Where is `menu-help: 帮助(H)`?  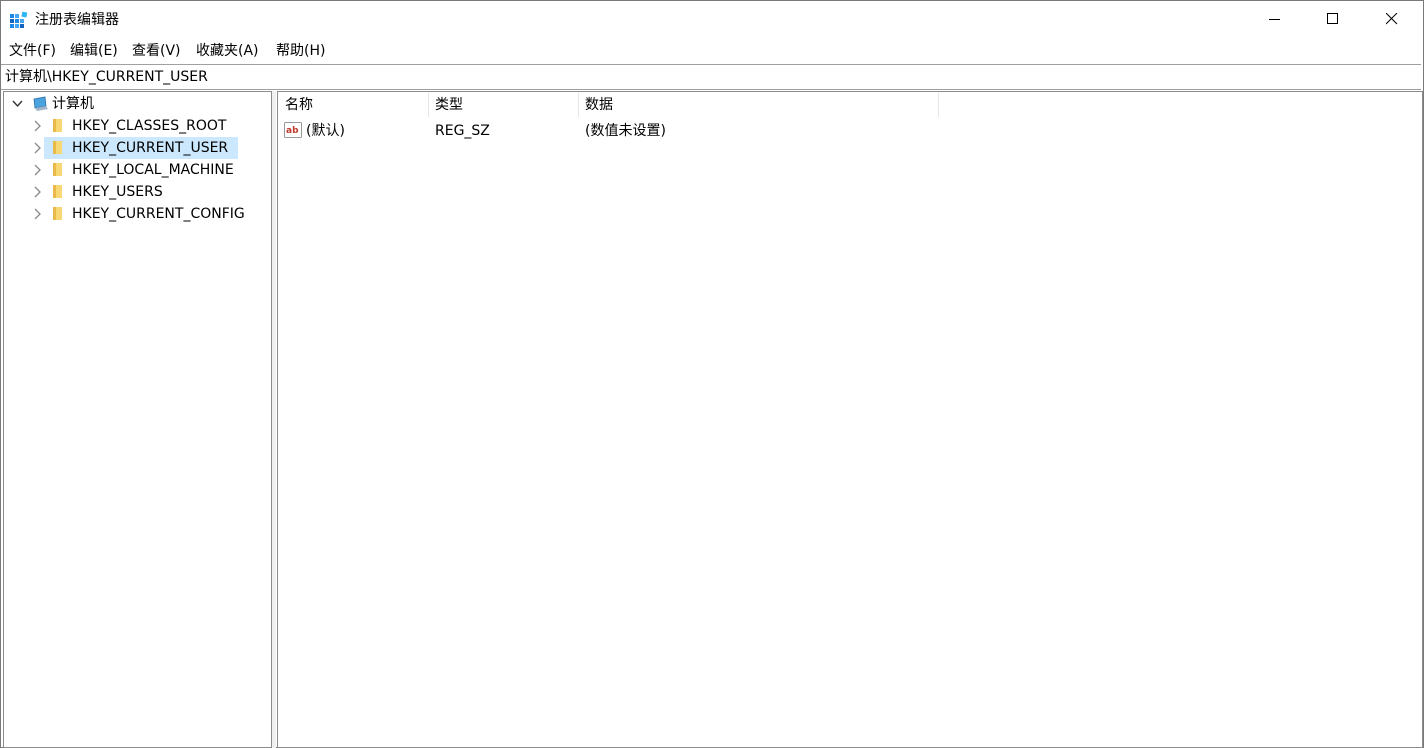 menu-help: 帮助(H) is located at coordinates (300, 51).